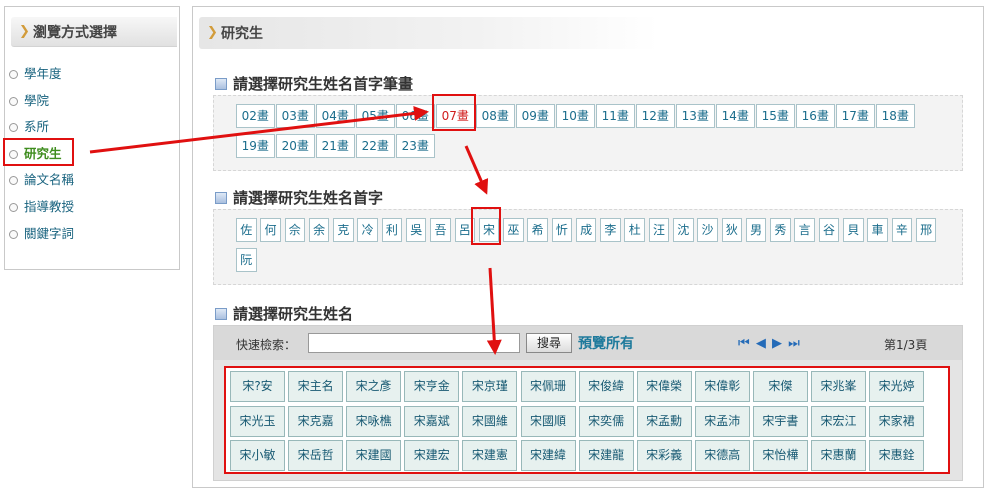 The image size is (993, 492). I want to click on char-chip: 言, so click(804, 230).